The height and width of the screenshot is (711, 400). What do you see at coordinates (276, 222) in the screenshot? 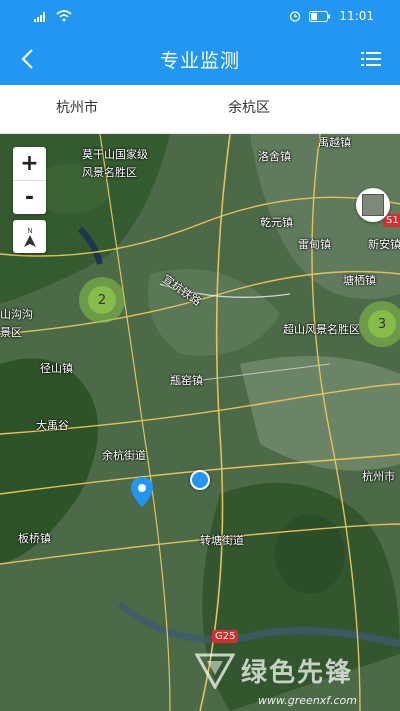
I see `place-label: 乾元镇` at bounding box center [276, 222].